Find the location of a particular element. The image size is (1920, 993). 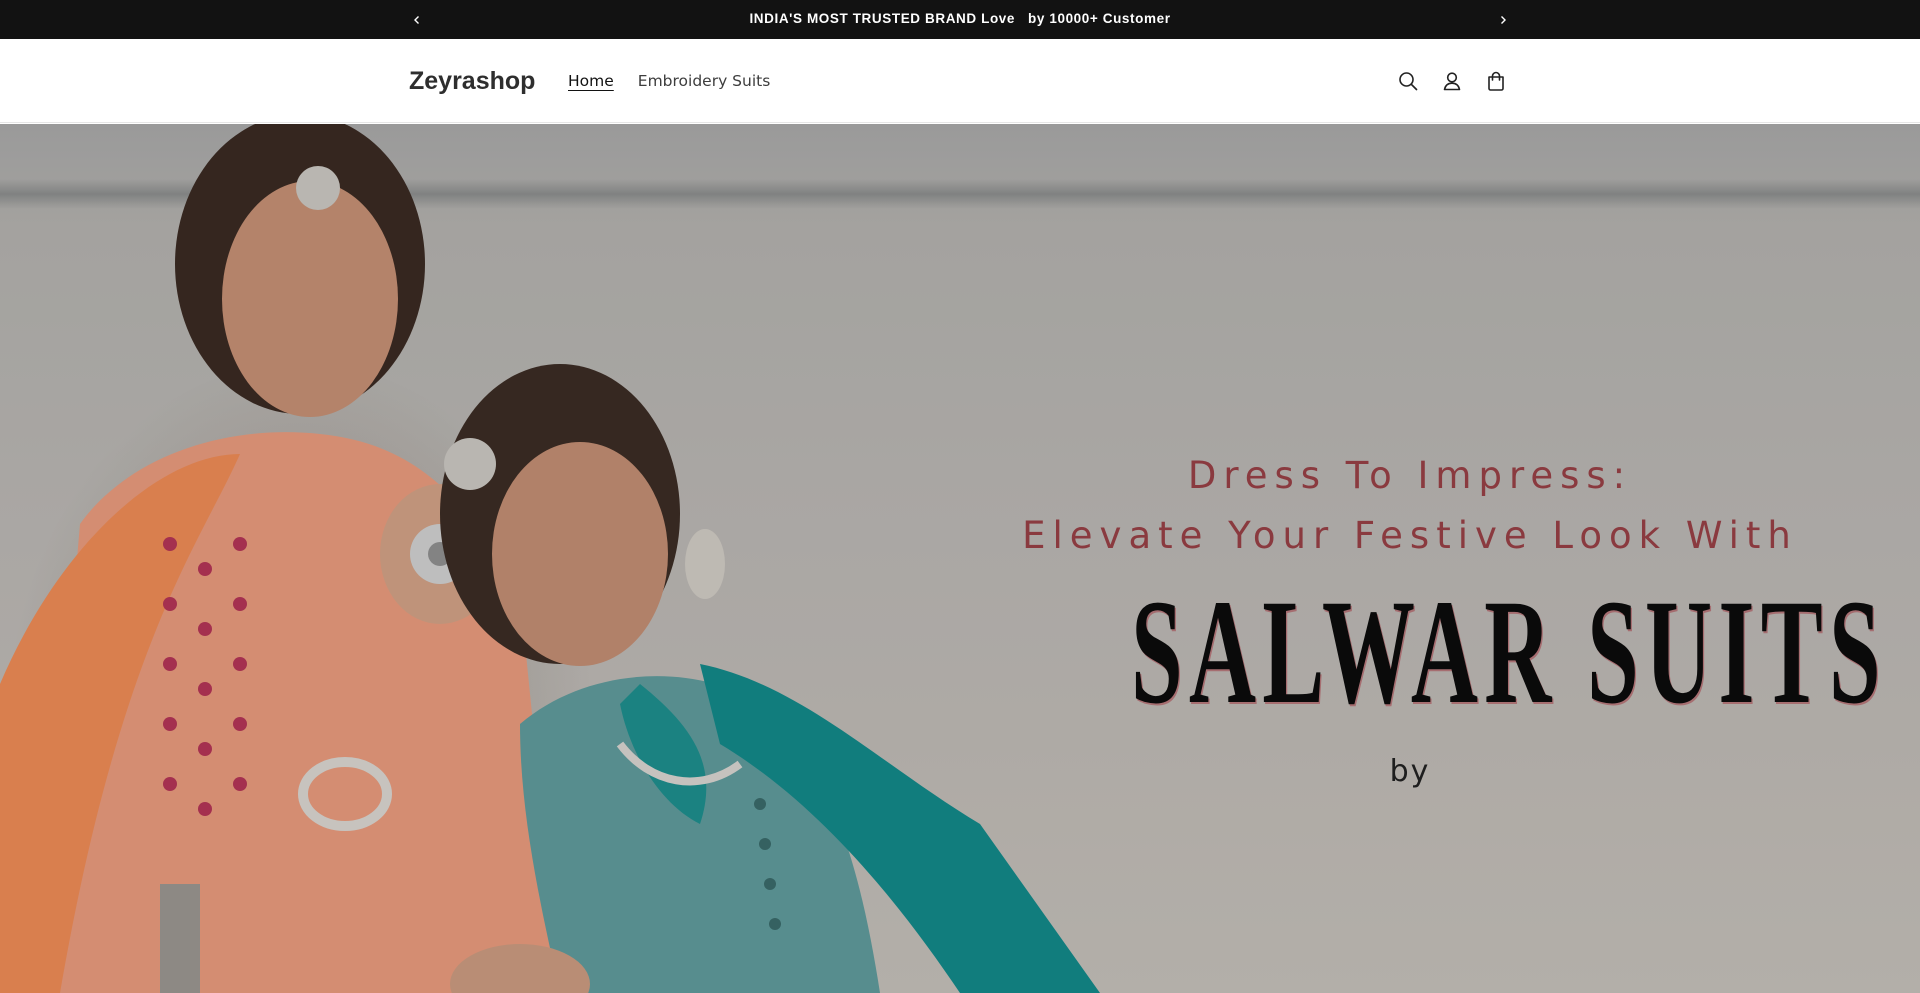

search-button is located at coordinates (1408, 81).